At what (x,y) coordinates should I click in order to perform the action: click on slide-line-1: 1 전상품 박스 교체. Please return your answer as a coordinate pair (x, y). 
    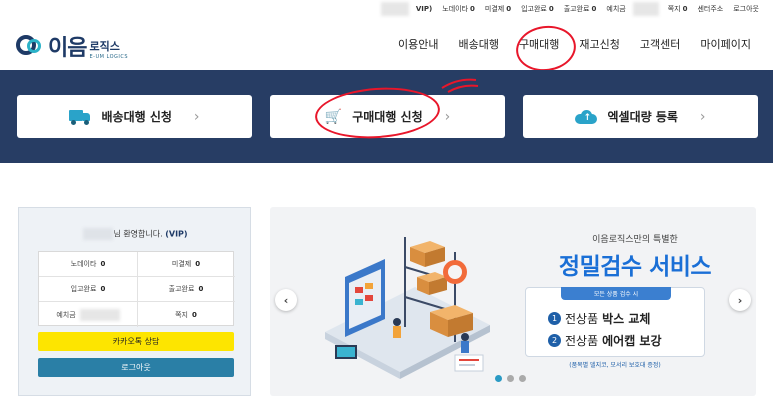
    Looking at the image, I should click on (599, 318).